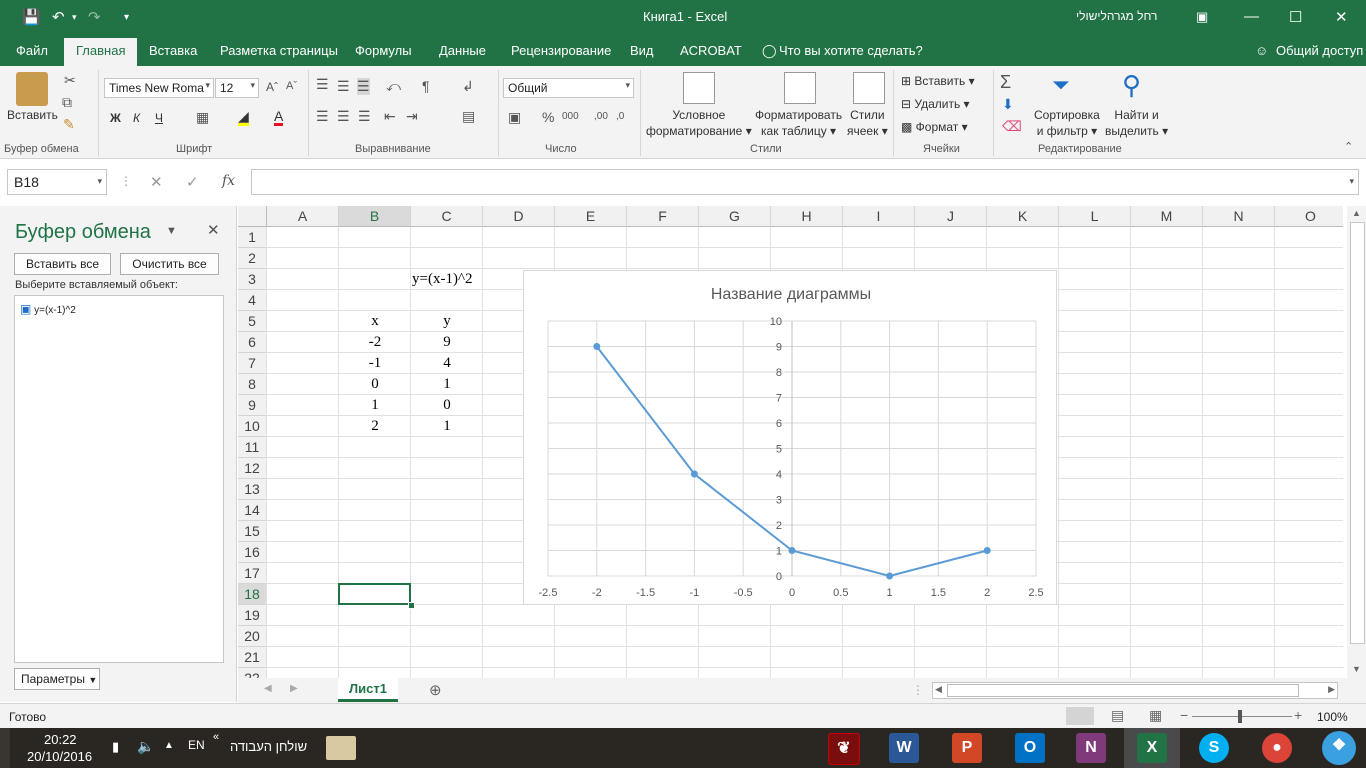  Describe the element at coordinates (159, 118) in the screenshot. I see `underline-button: Ч` at that location.